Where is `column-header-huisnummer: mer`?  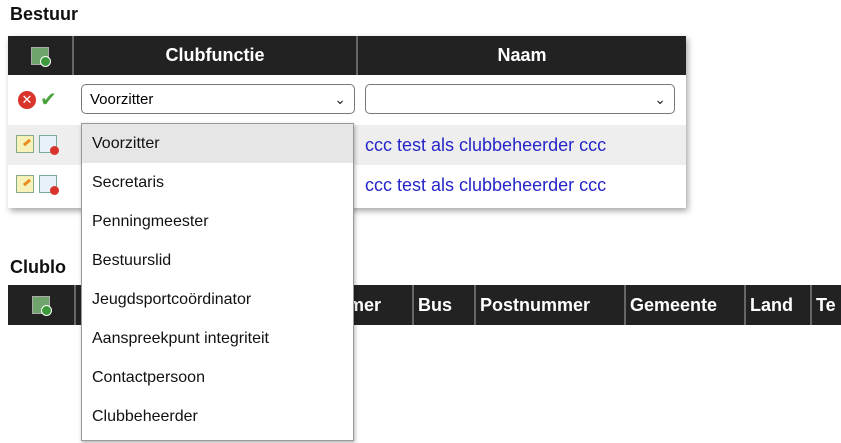
column-header-huisnummer: mer is located at coordinates (380, 305).